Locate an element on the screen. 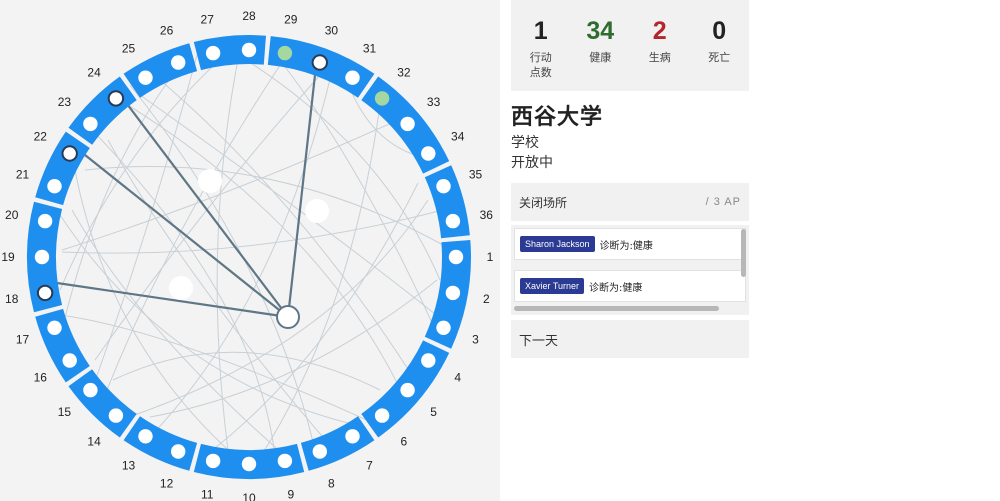 Image resolution: width=1000 pixels, height=501 pixels. slot-number-label: 27 is located at coordinates (208, 20).